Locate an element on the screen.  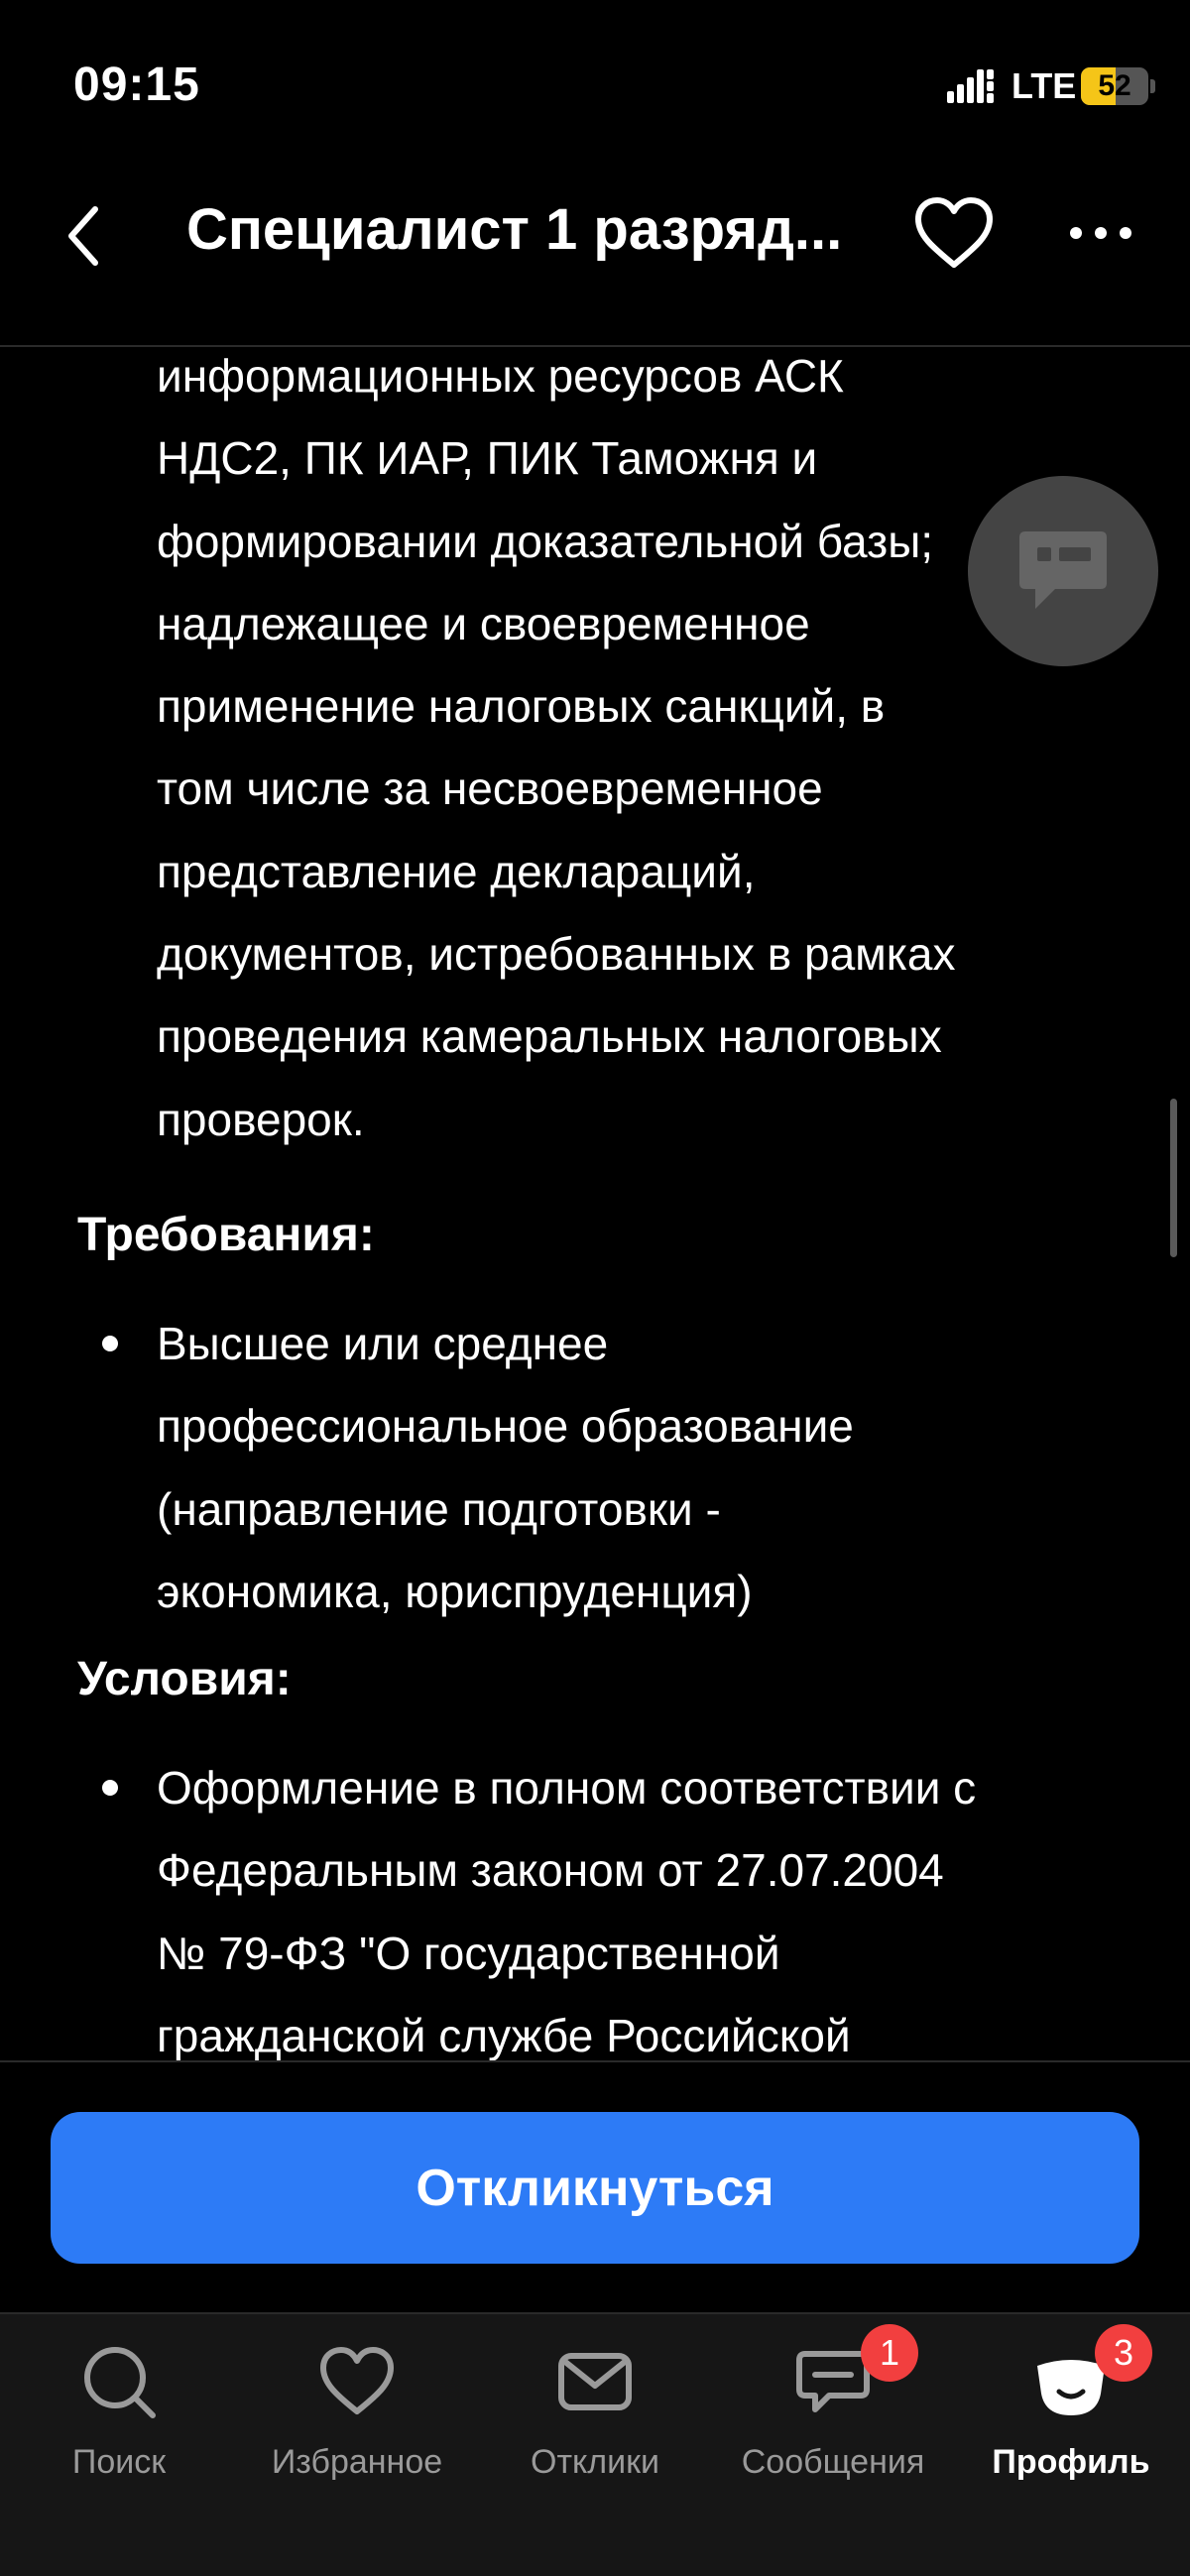
signal-icon is located at coordinates (970, 86).